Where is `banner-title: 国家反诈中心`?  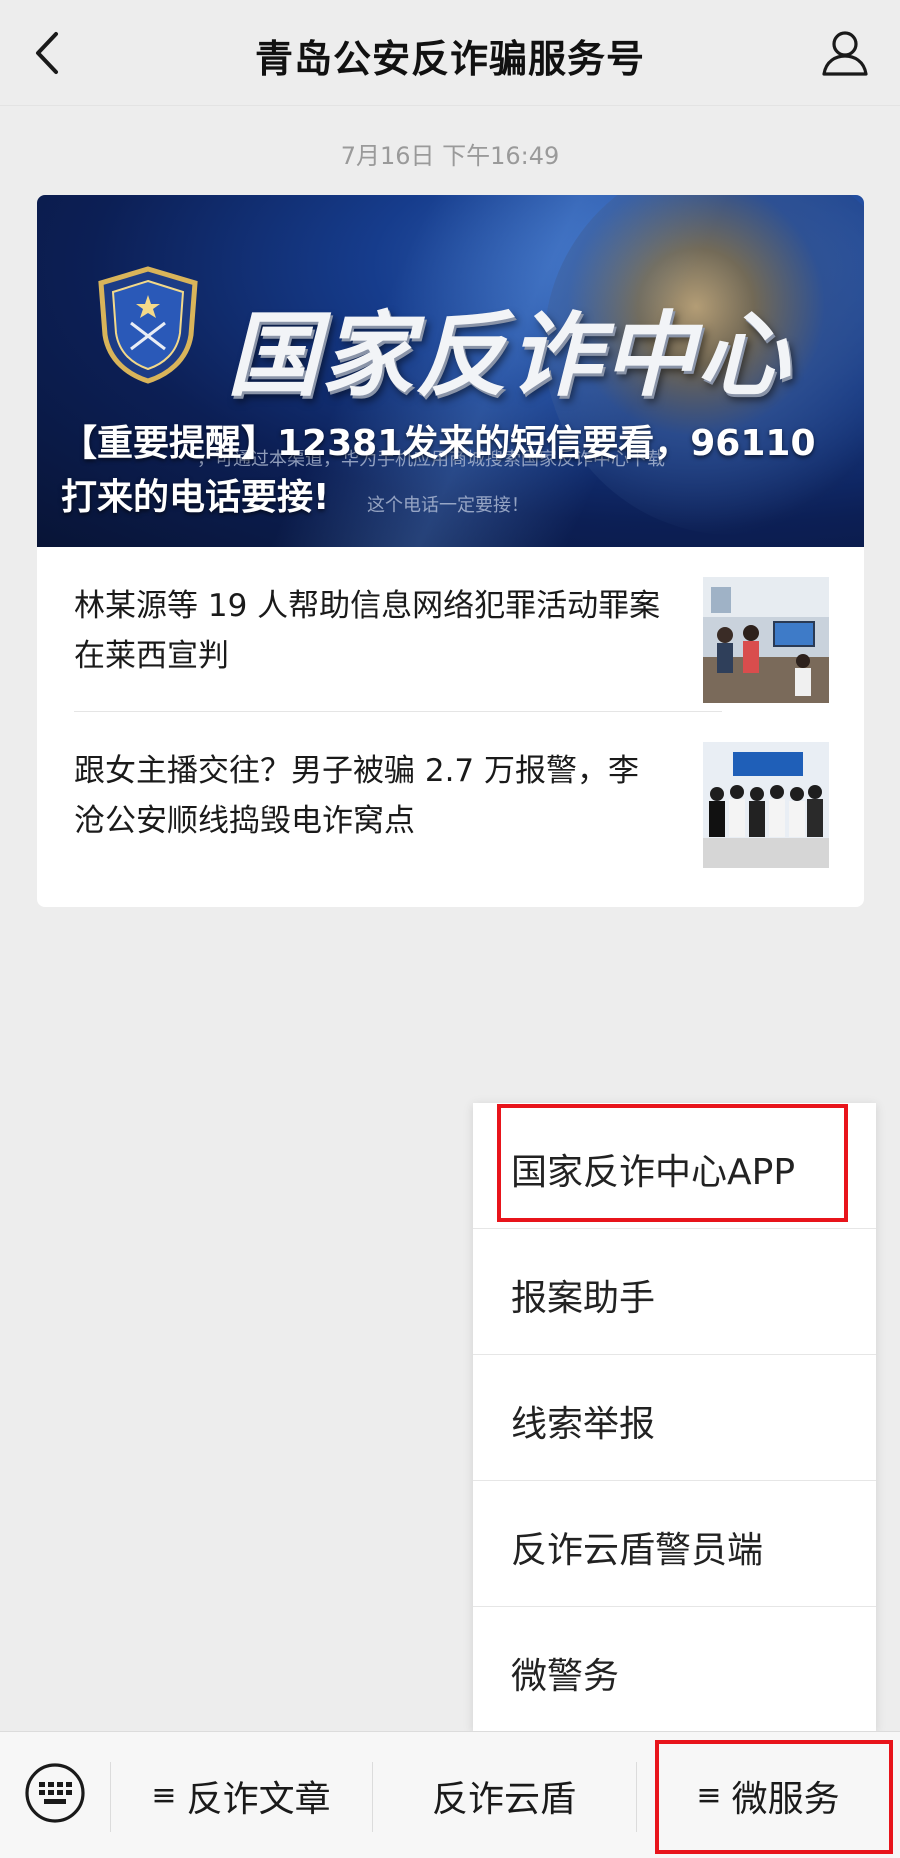
banner-title: 国家反诈中心 is located at coordinates (509, 355).